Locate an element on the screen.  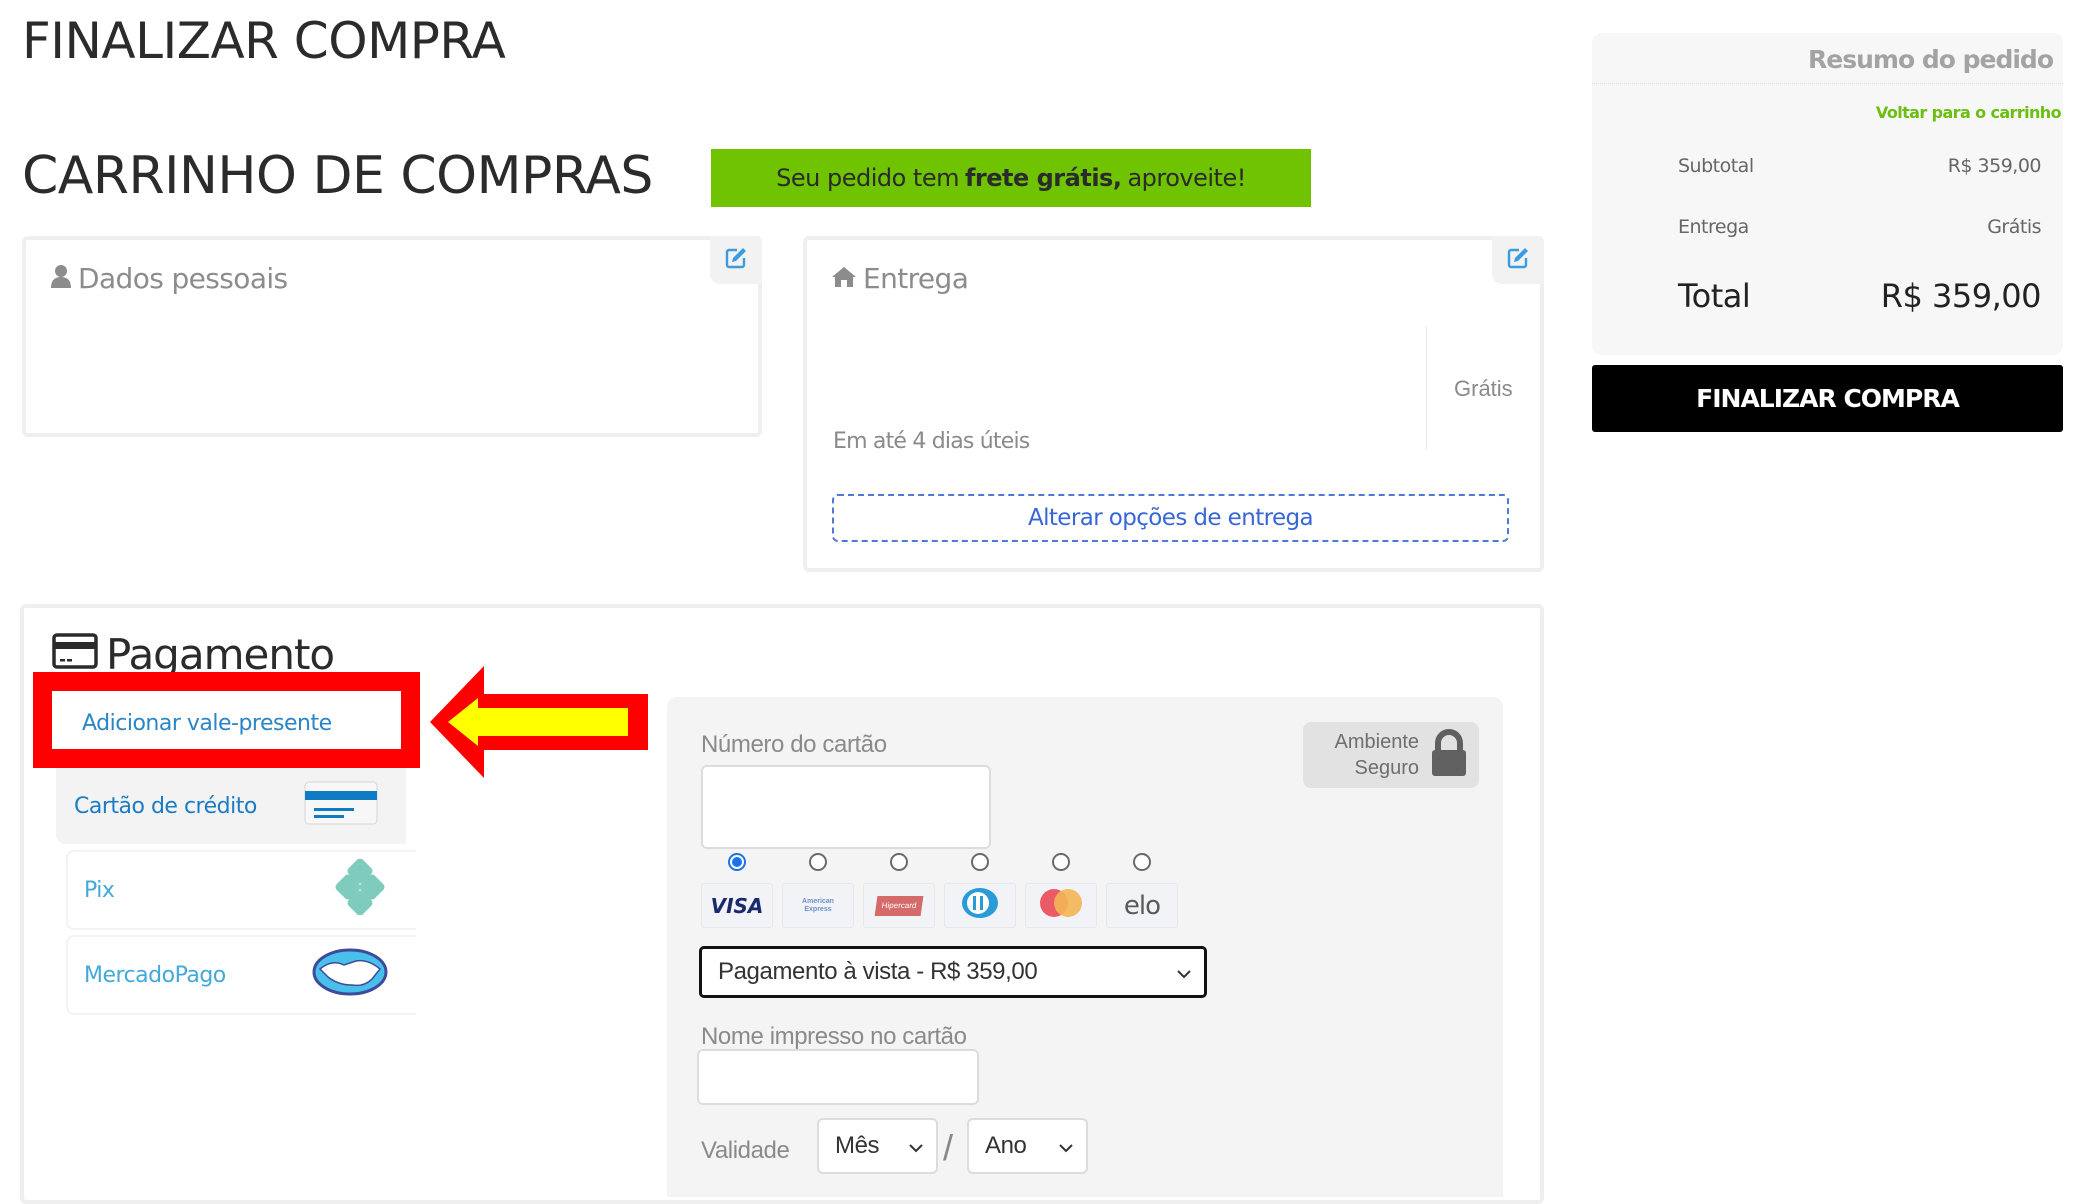
secure-environment-badge: Ambiente Seguro is located at coordinates (1391, 755).